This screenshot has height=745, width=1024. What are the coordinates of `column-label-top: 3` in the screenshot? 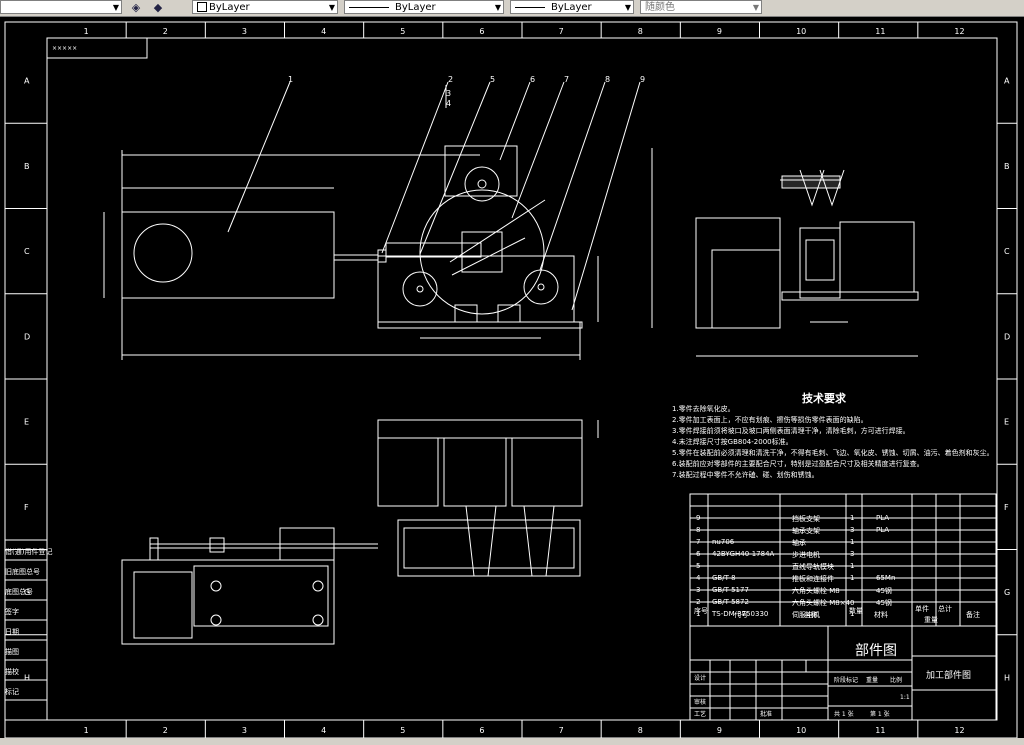 It's located at (244, 31).